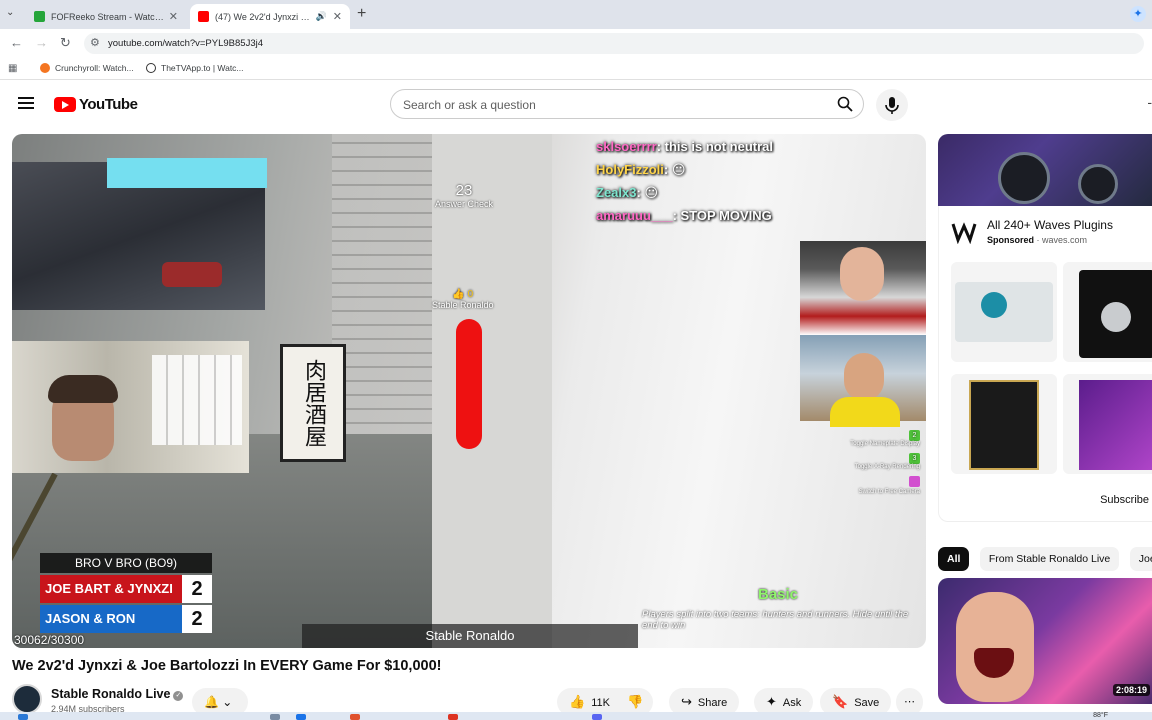 This screenshot has height=720, width=1152. What do you see at coordinates (712, 703) in the screenshot?
I see `span: Share` at bounding box center [712, 703].